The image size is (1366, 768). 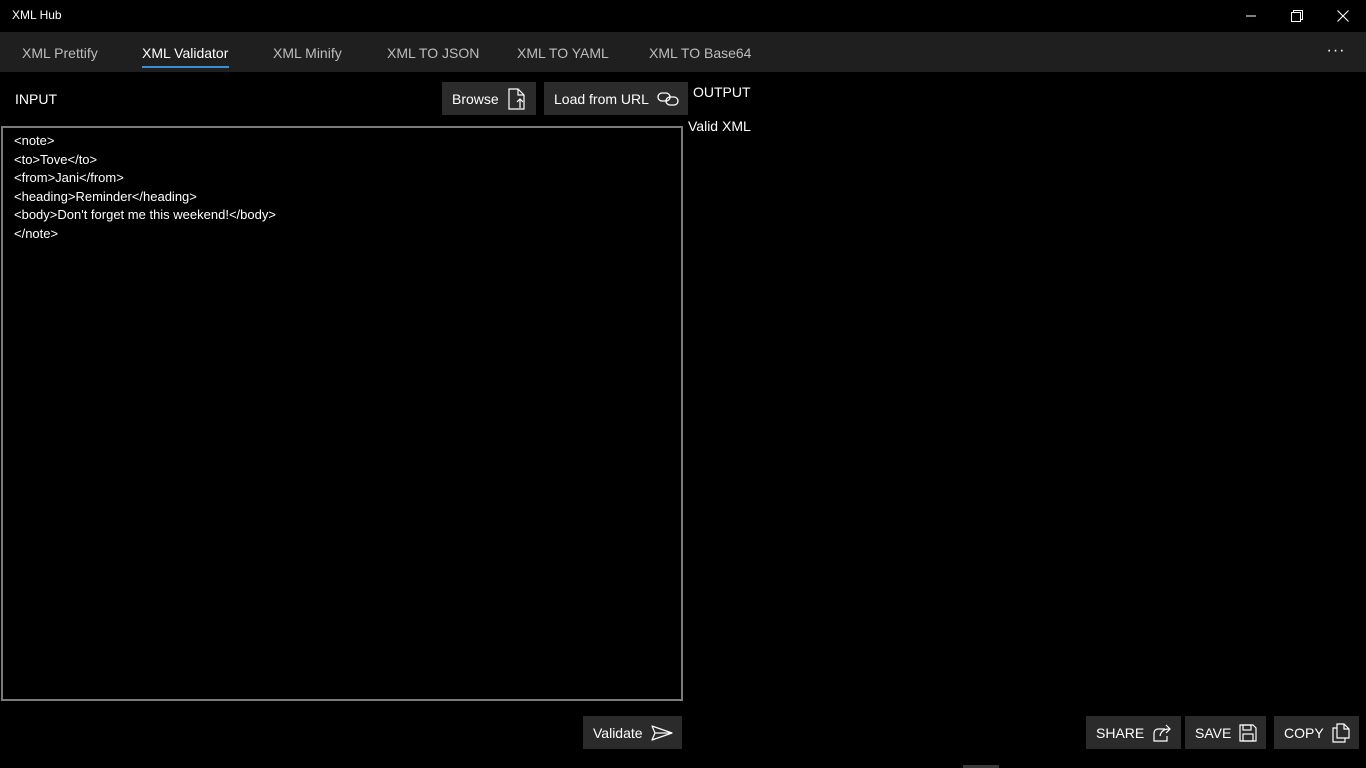 I want to click on minimize-button, so click(x=1251, y=16).